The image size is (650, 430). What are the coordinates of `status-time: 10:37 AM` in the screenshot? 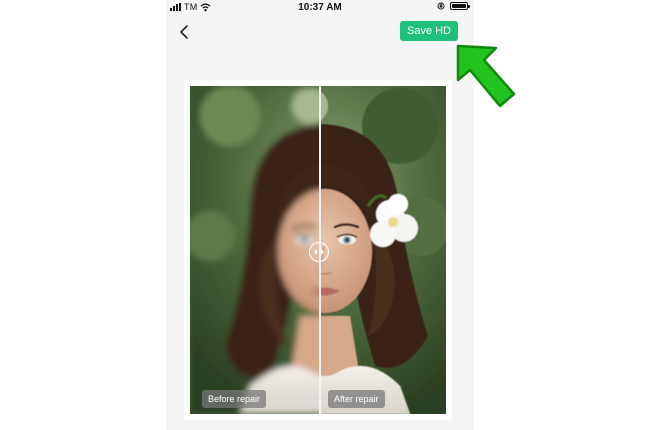 It's located at (320, 7).